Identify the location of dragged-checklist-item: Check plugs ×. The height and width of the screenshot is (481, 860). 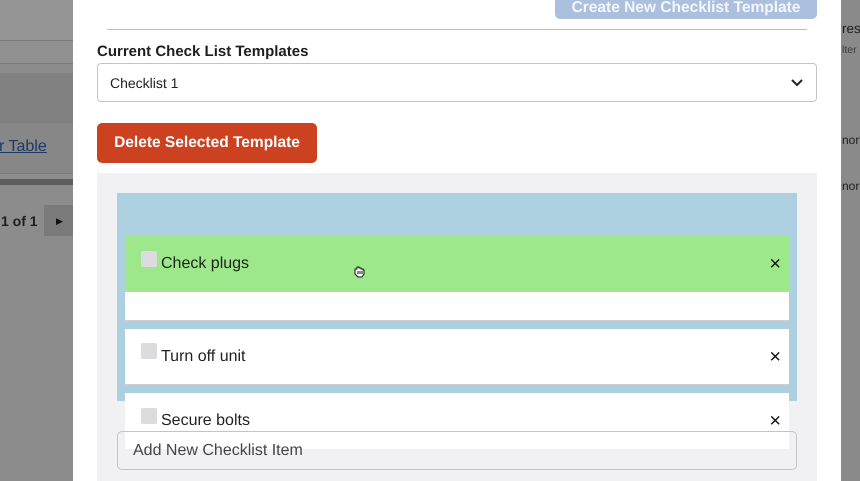
(457, 264).